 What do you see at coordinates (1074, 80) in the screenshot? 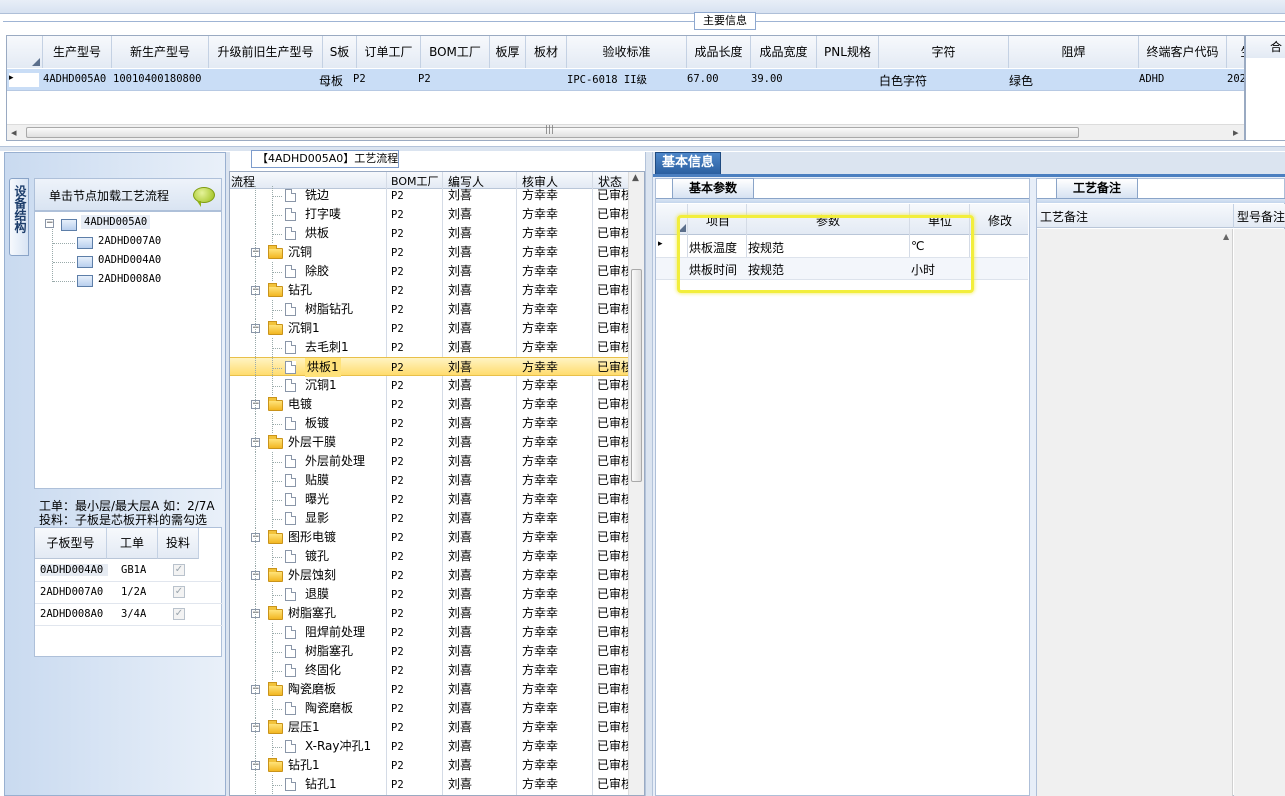
I see `cell: 绿色` at bounding box center [1074, 80].